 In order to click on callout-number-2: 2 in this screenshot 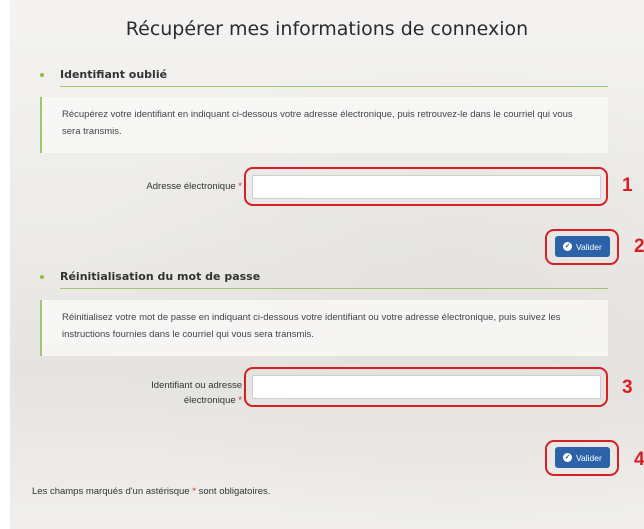, I will do `click(639, 246)`.